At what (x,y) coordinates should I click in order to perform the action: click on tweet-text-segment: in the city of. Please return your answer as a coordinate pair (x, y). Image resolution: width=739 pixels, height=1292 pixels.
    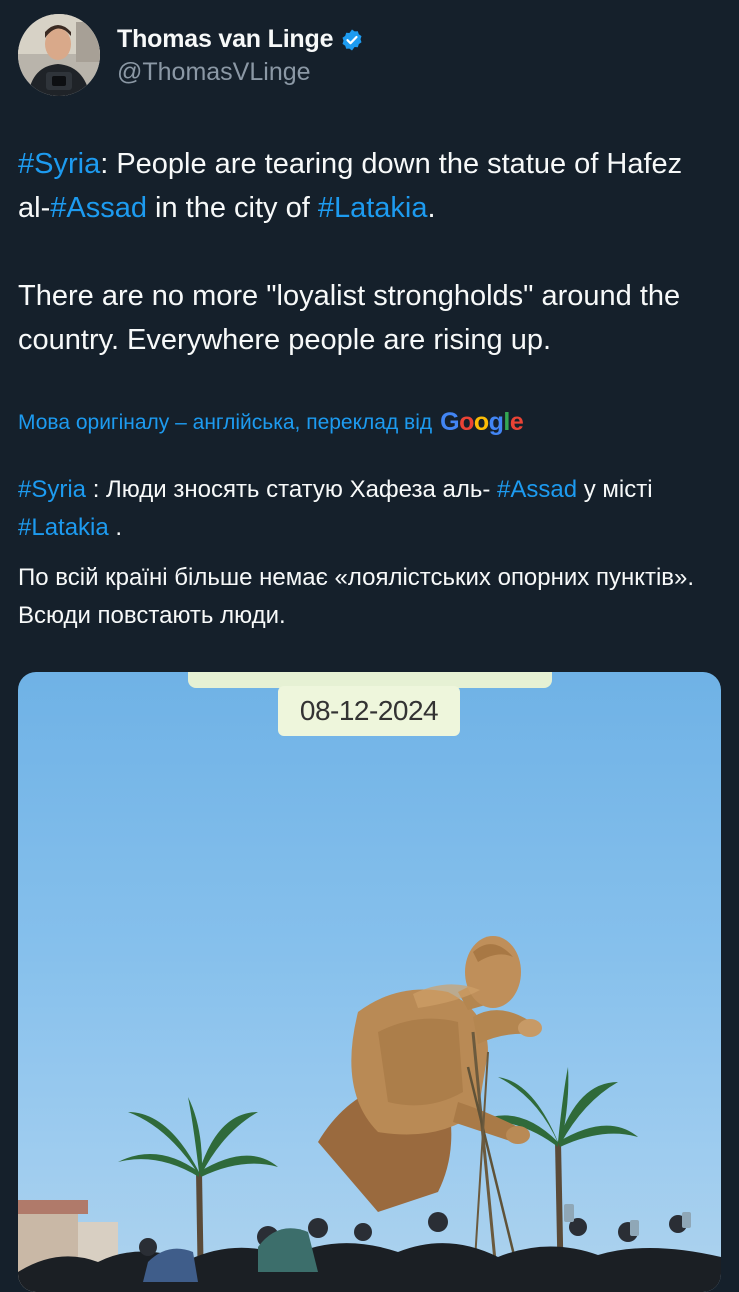
    Looking at the image, I should click on (232, 208).